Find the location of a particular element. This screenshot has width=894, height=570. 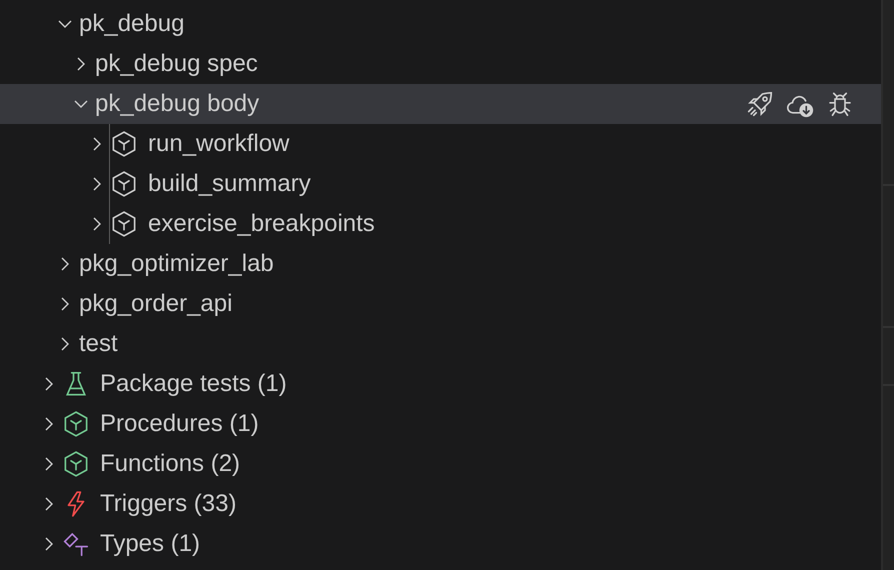

tree-item-label: Functions (2) is located at coordinates (170, 464).